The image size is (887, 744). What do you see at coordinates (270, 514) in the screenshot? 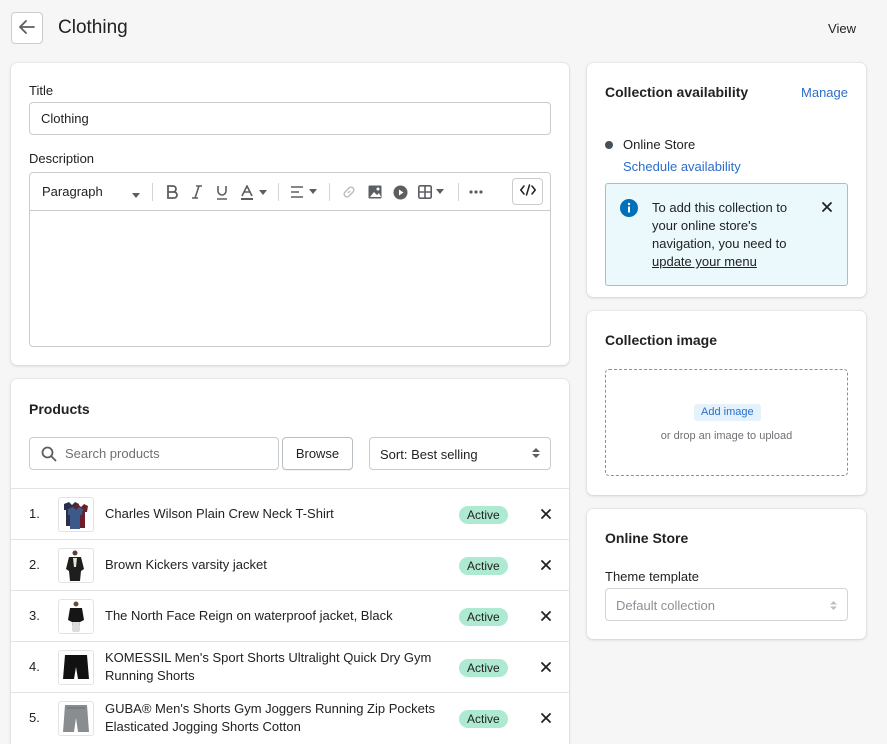
I see `product-name: Charles Wilson Plain Crew Neck T-Shirt` at bounding box center [270, 514].